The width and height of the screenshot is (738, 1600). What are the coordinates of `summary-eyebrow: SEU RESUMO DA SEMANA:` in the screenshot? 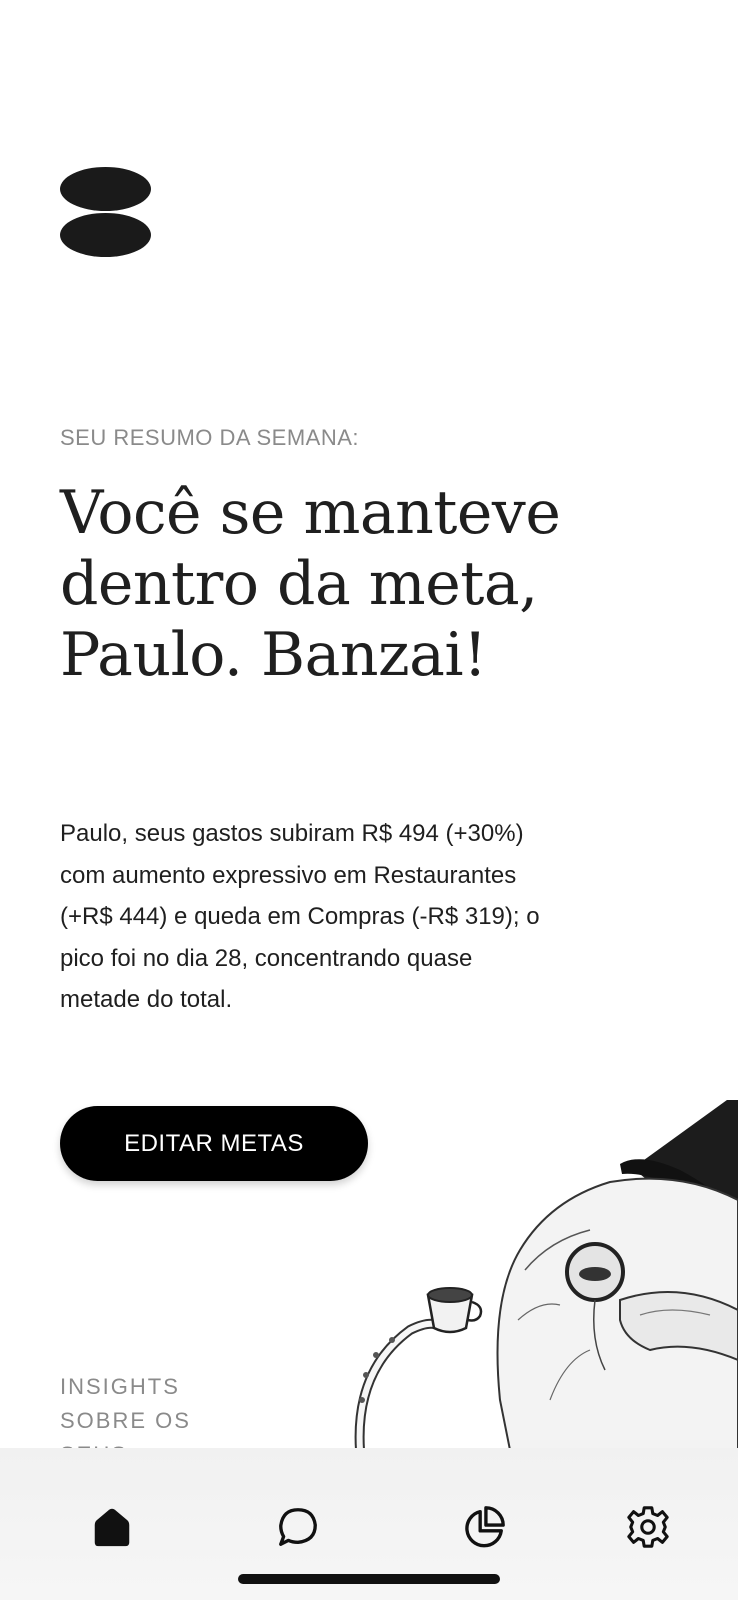 It's located at (210, 437).